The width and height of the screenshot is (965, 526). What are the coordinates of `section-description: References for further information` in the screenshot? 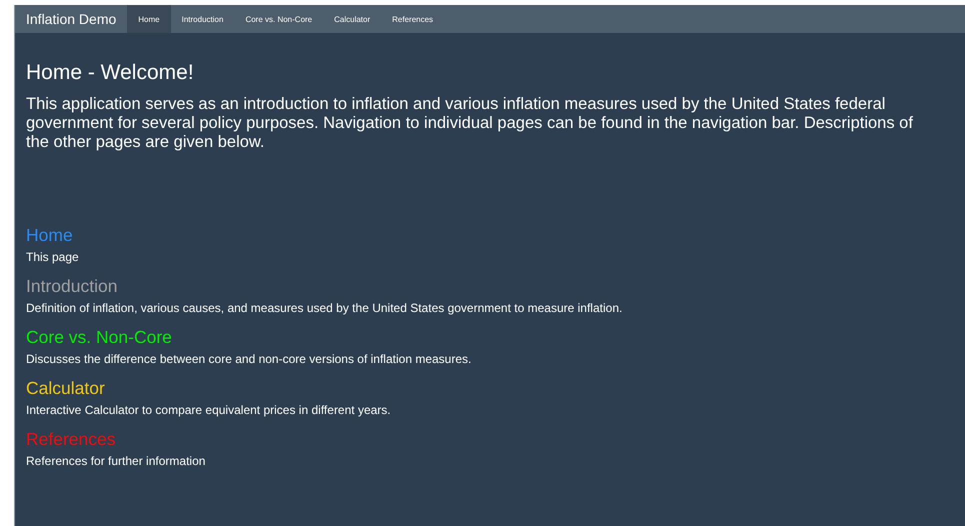 It's located at (116, 461).